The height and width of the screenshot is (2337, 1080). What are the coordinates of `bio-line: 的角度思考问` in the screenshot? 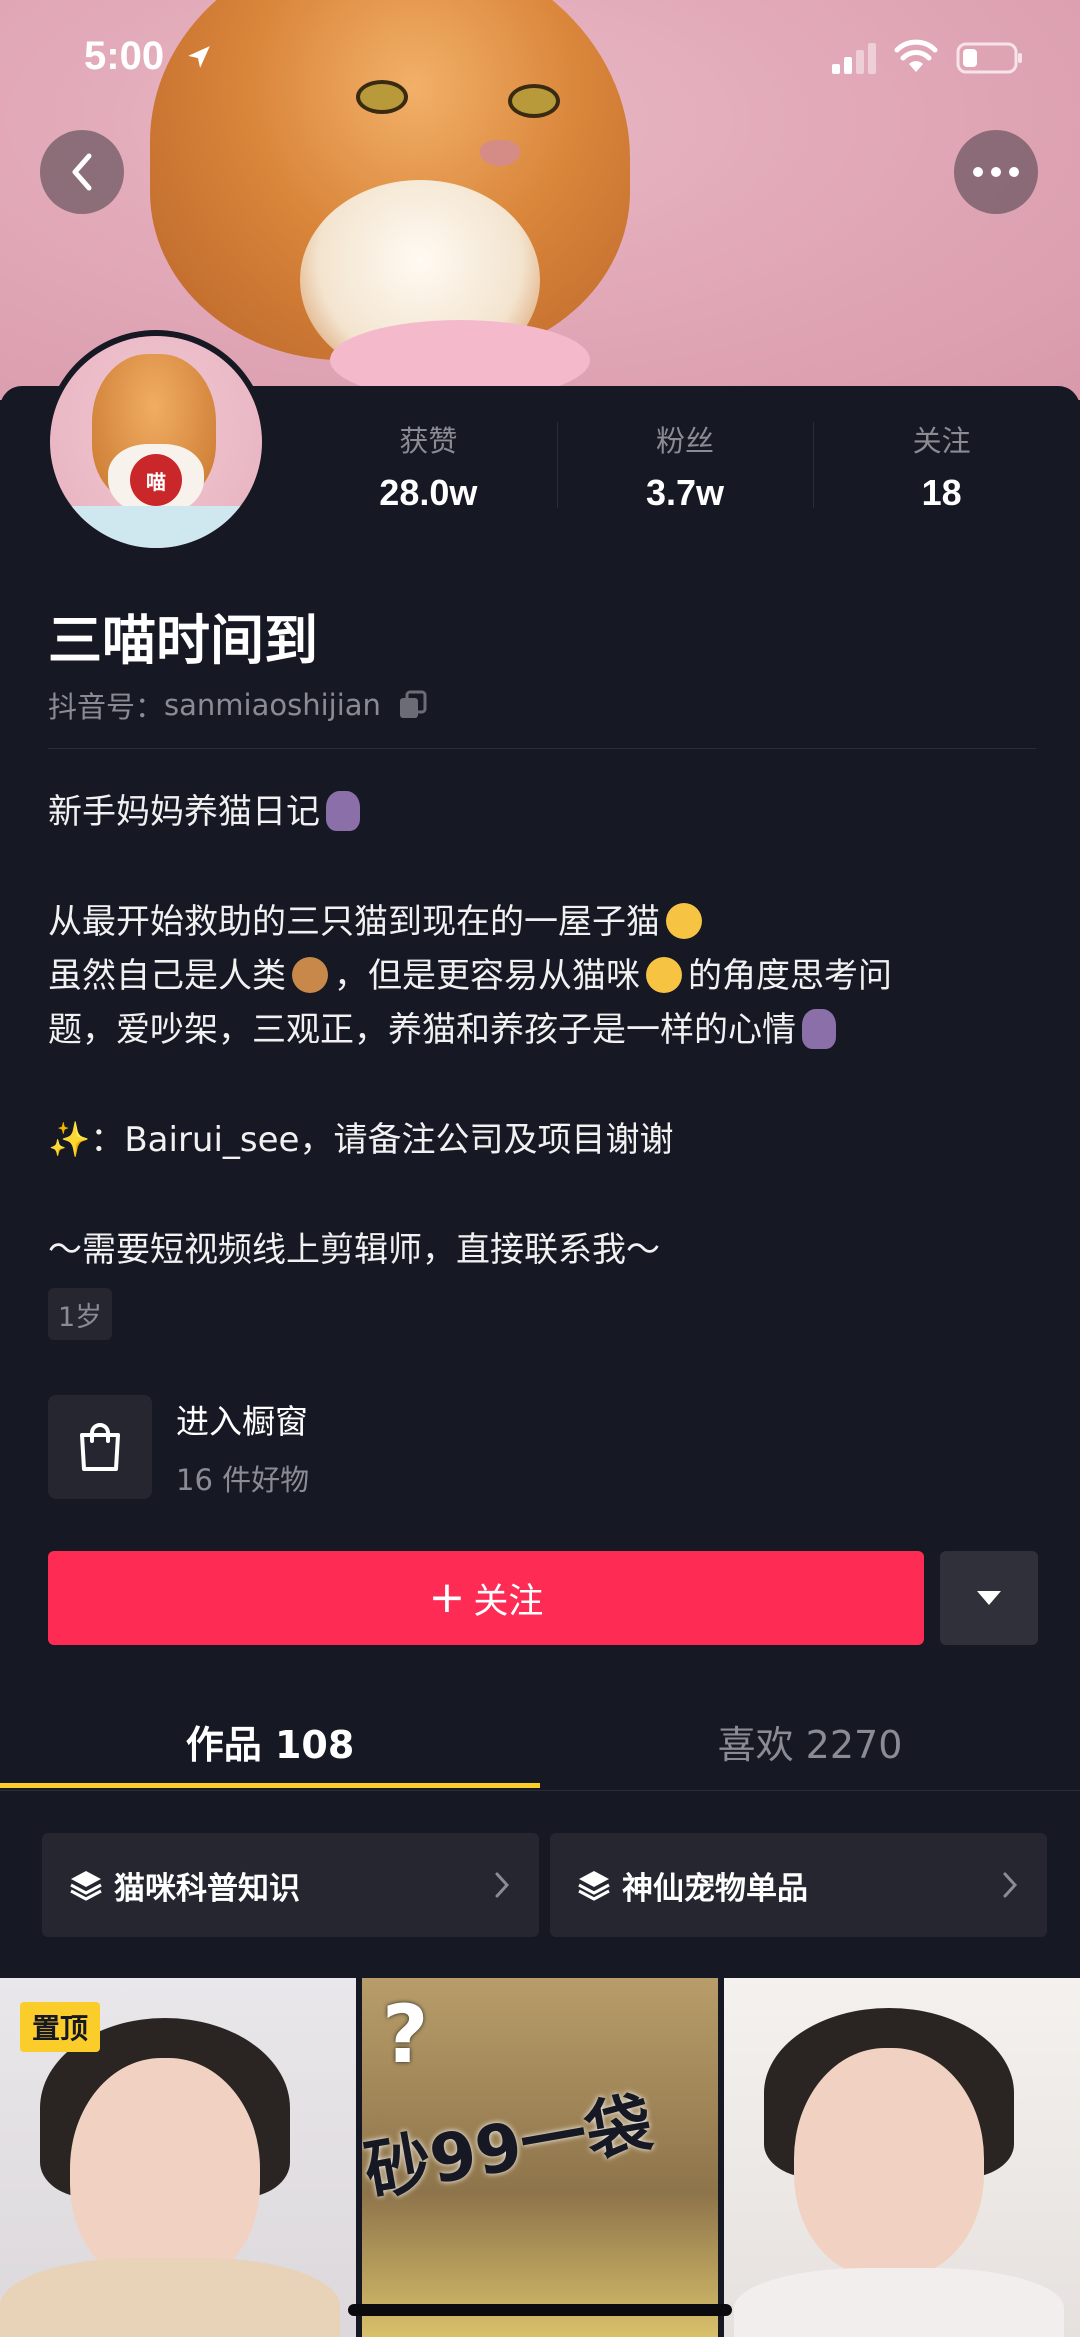 It's located at (790, 976).